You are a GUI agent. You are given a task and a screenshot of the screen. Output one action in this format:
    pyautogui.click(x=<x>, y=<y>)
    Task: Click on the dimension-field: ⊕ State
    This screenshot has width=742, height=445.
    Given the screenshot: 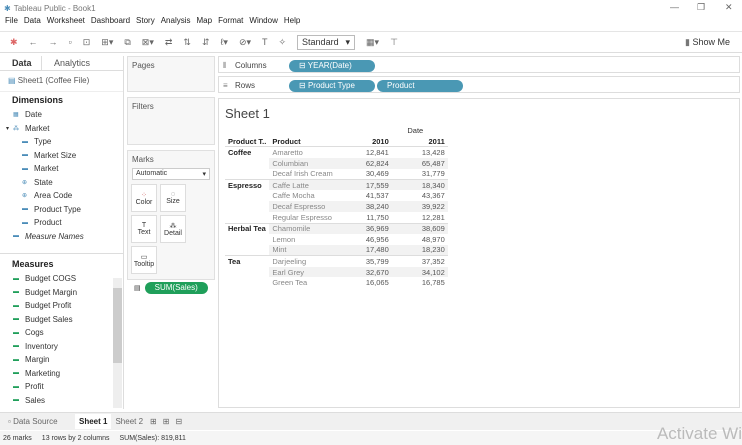 What is the action you would take?
    pyautogui.click(x=61, y=183)
    